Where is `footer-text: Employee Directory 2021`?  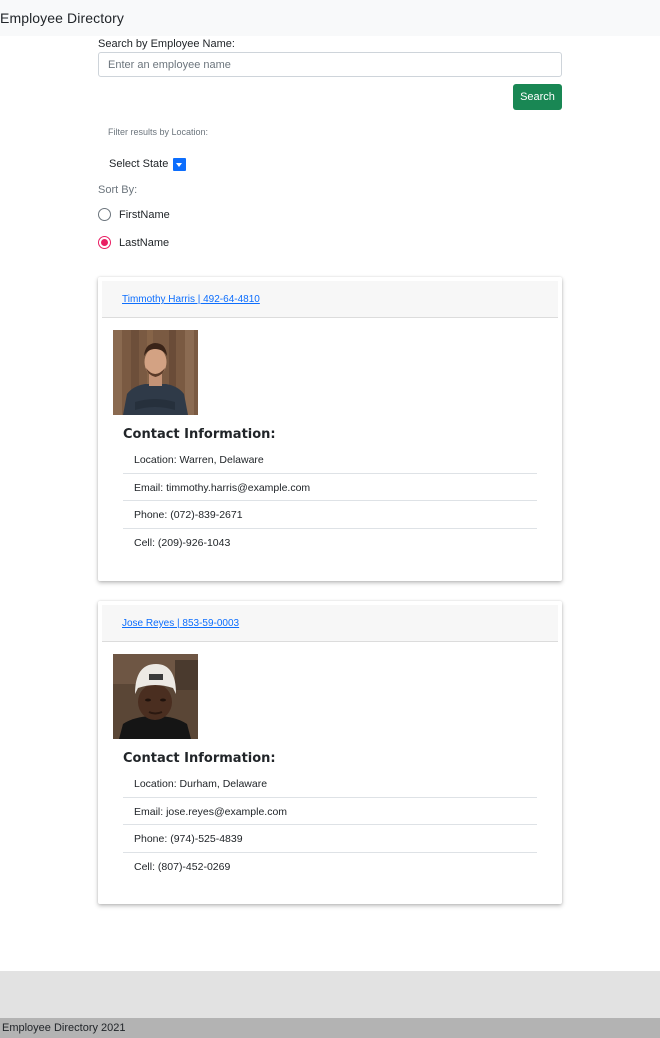
footer-text: Employee Directory 2021 is located at coordinates (64, 1028).